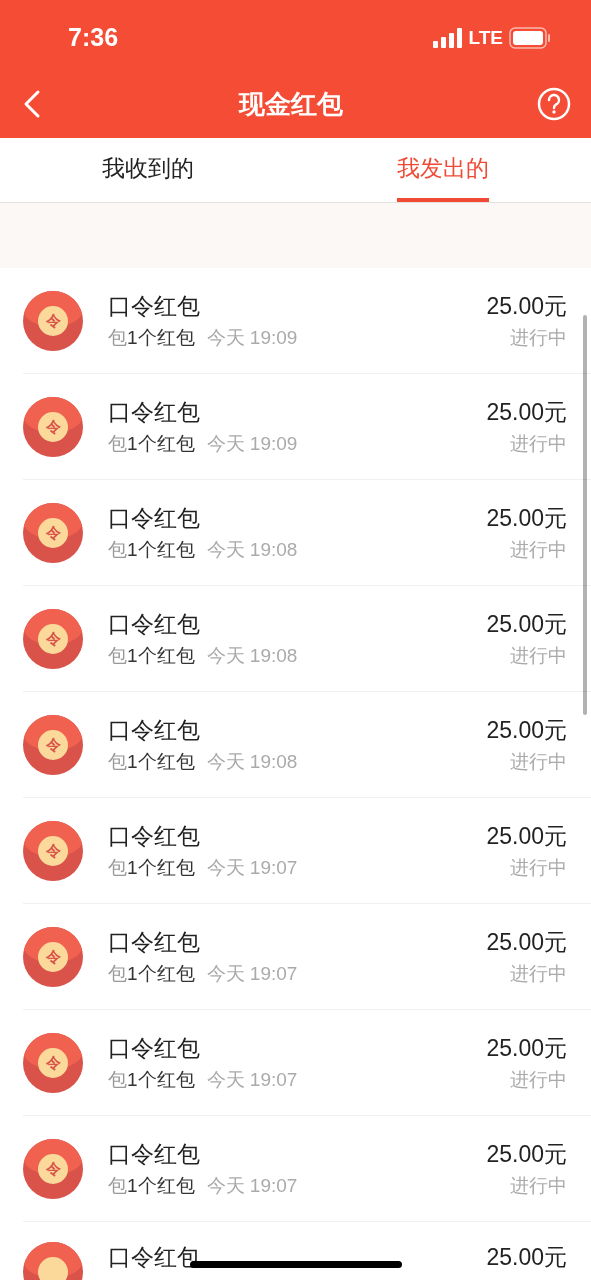 This screenshot has width=591, height=1280. What do you see at coordinates (485, 37) in the screenshot?
I see `network-label: LTE` at bounding box center [485, 37].